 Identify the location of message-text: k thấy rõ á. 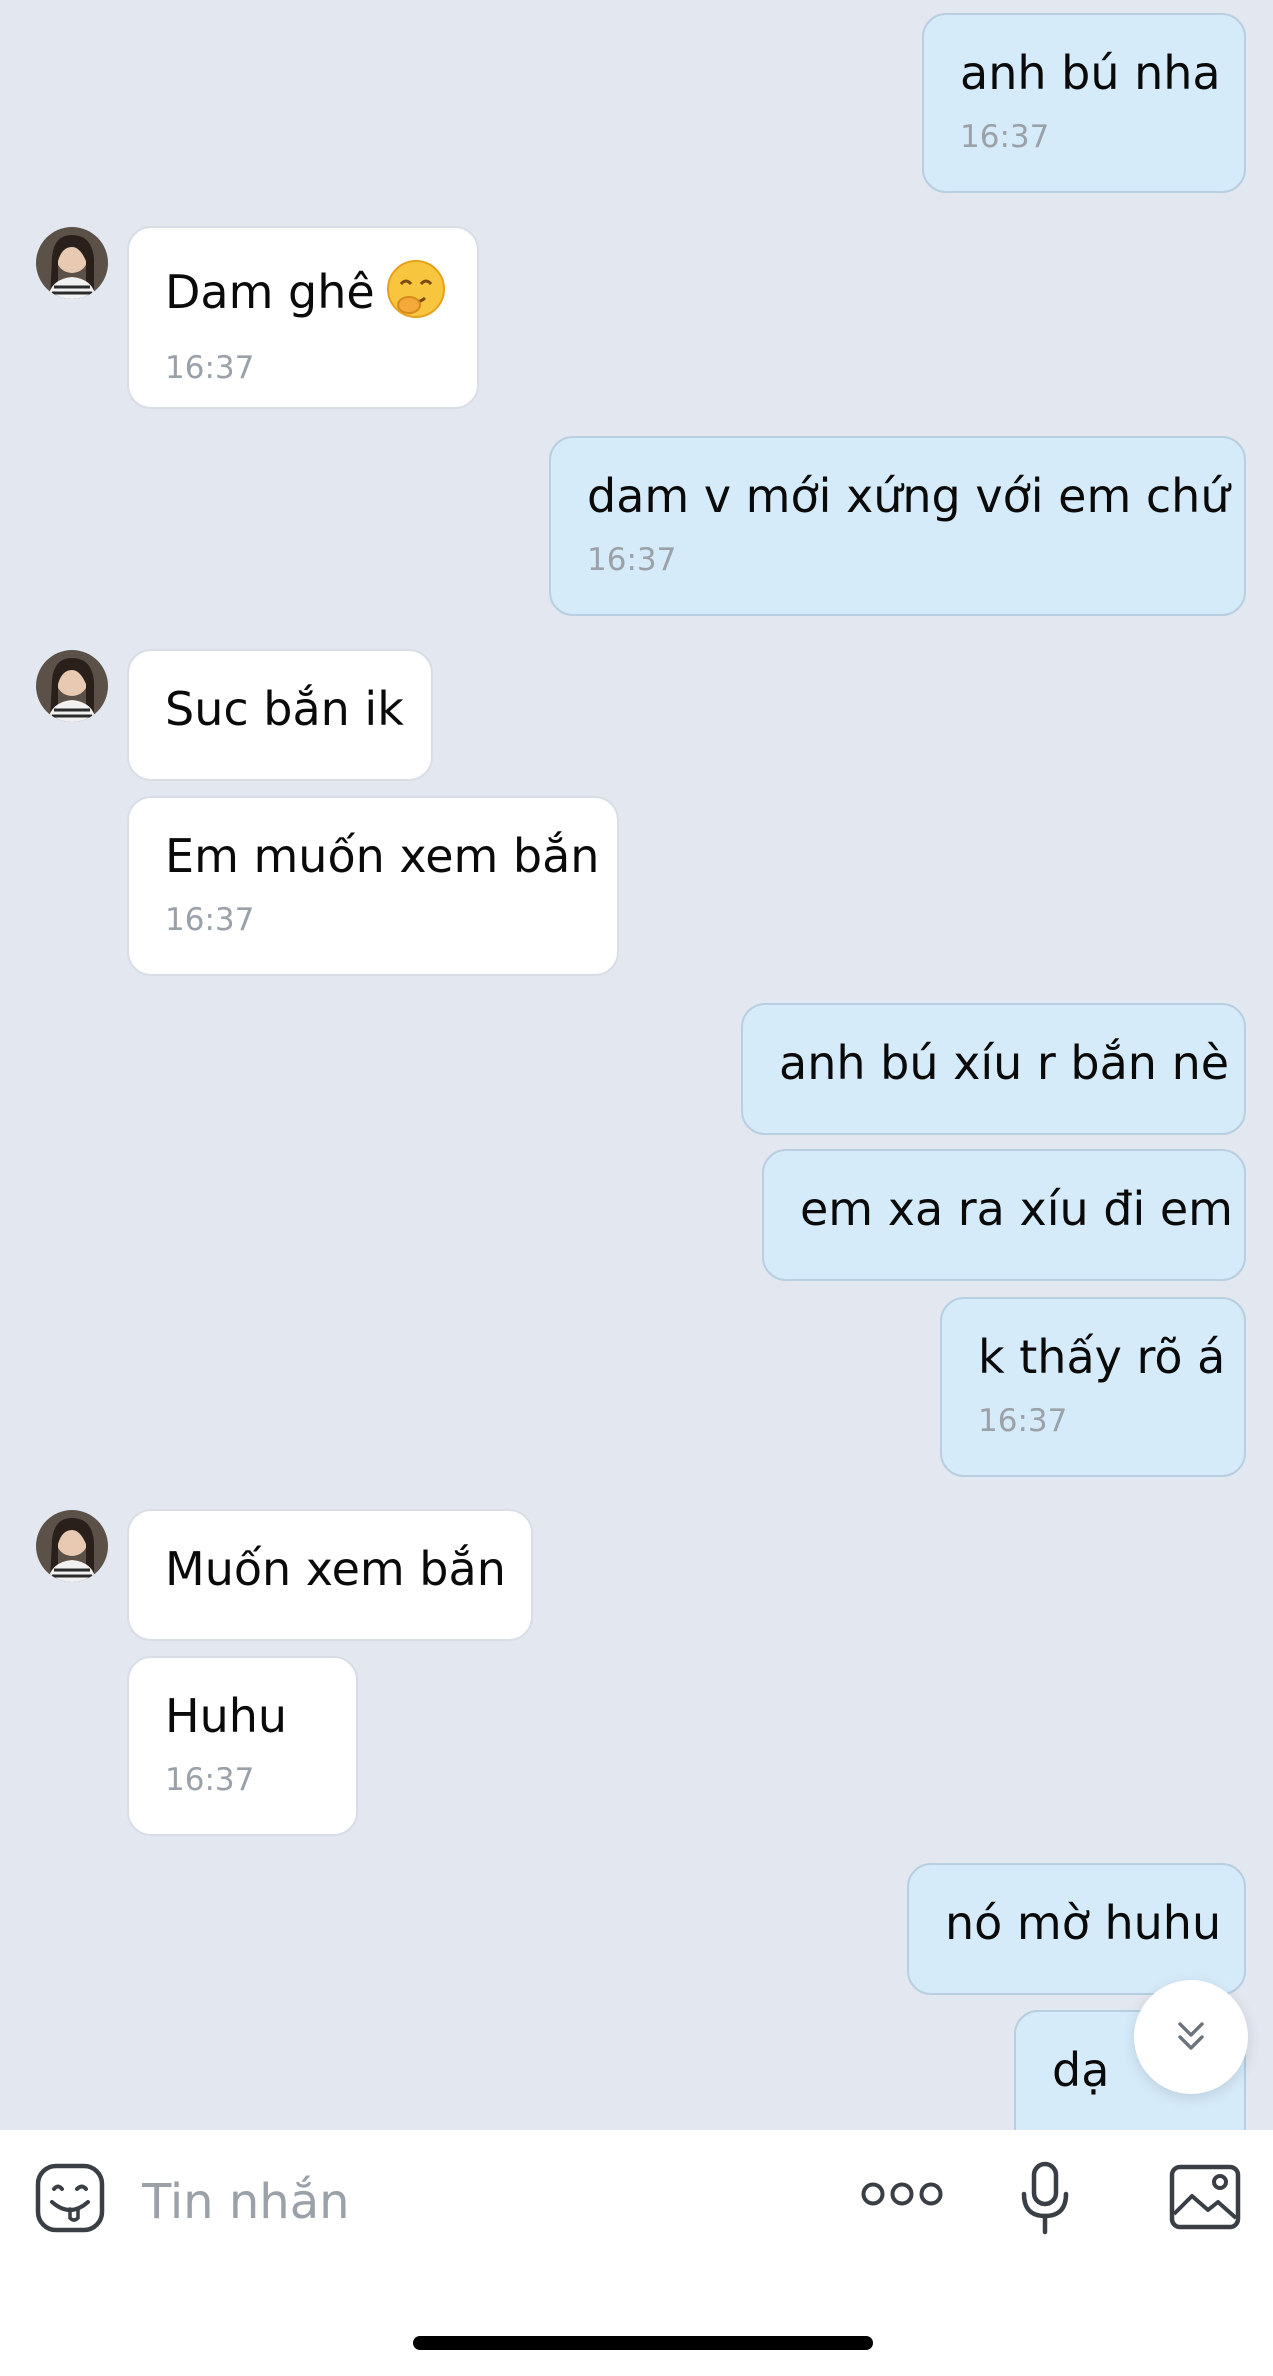
(1102, 1357).